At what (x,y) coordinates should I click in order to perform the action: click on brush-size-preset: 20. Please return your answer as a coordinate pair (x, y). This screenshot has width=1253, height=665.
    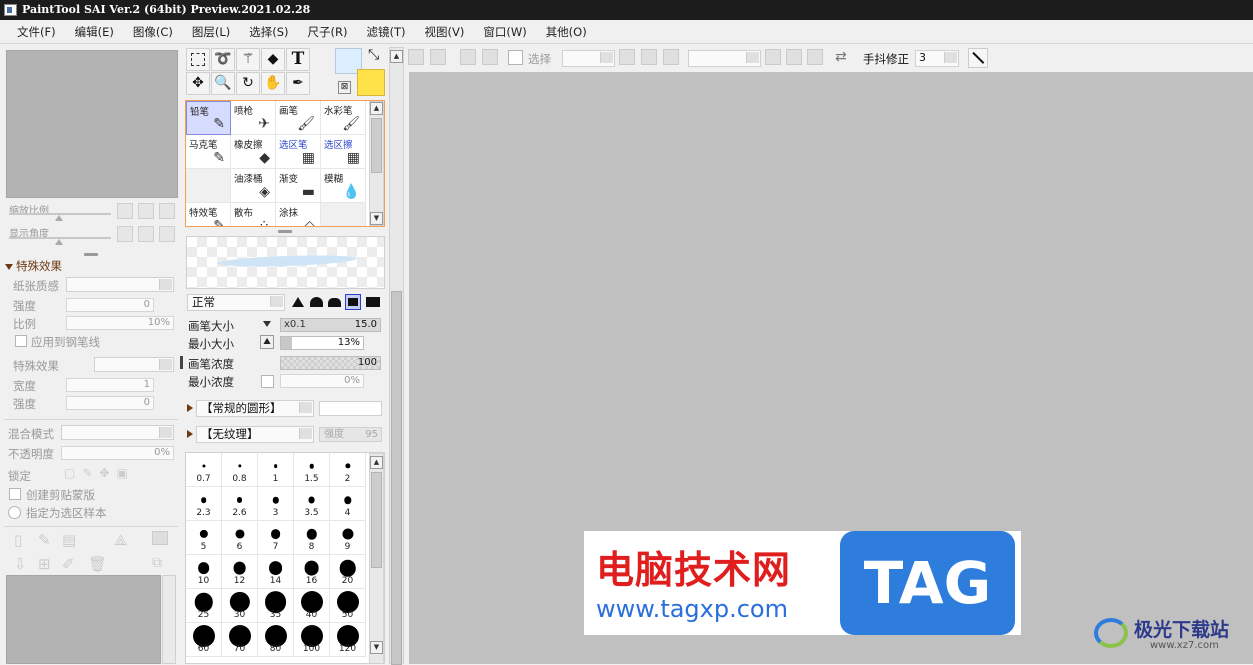
    Looking at the image, I should click on (348, 572).